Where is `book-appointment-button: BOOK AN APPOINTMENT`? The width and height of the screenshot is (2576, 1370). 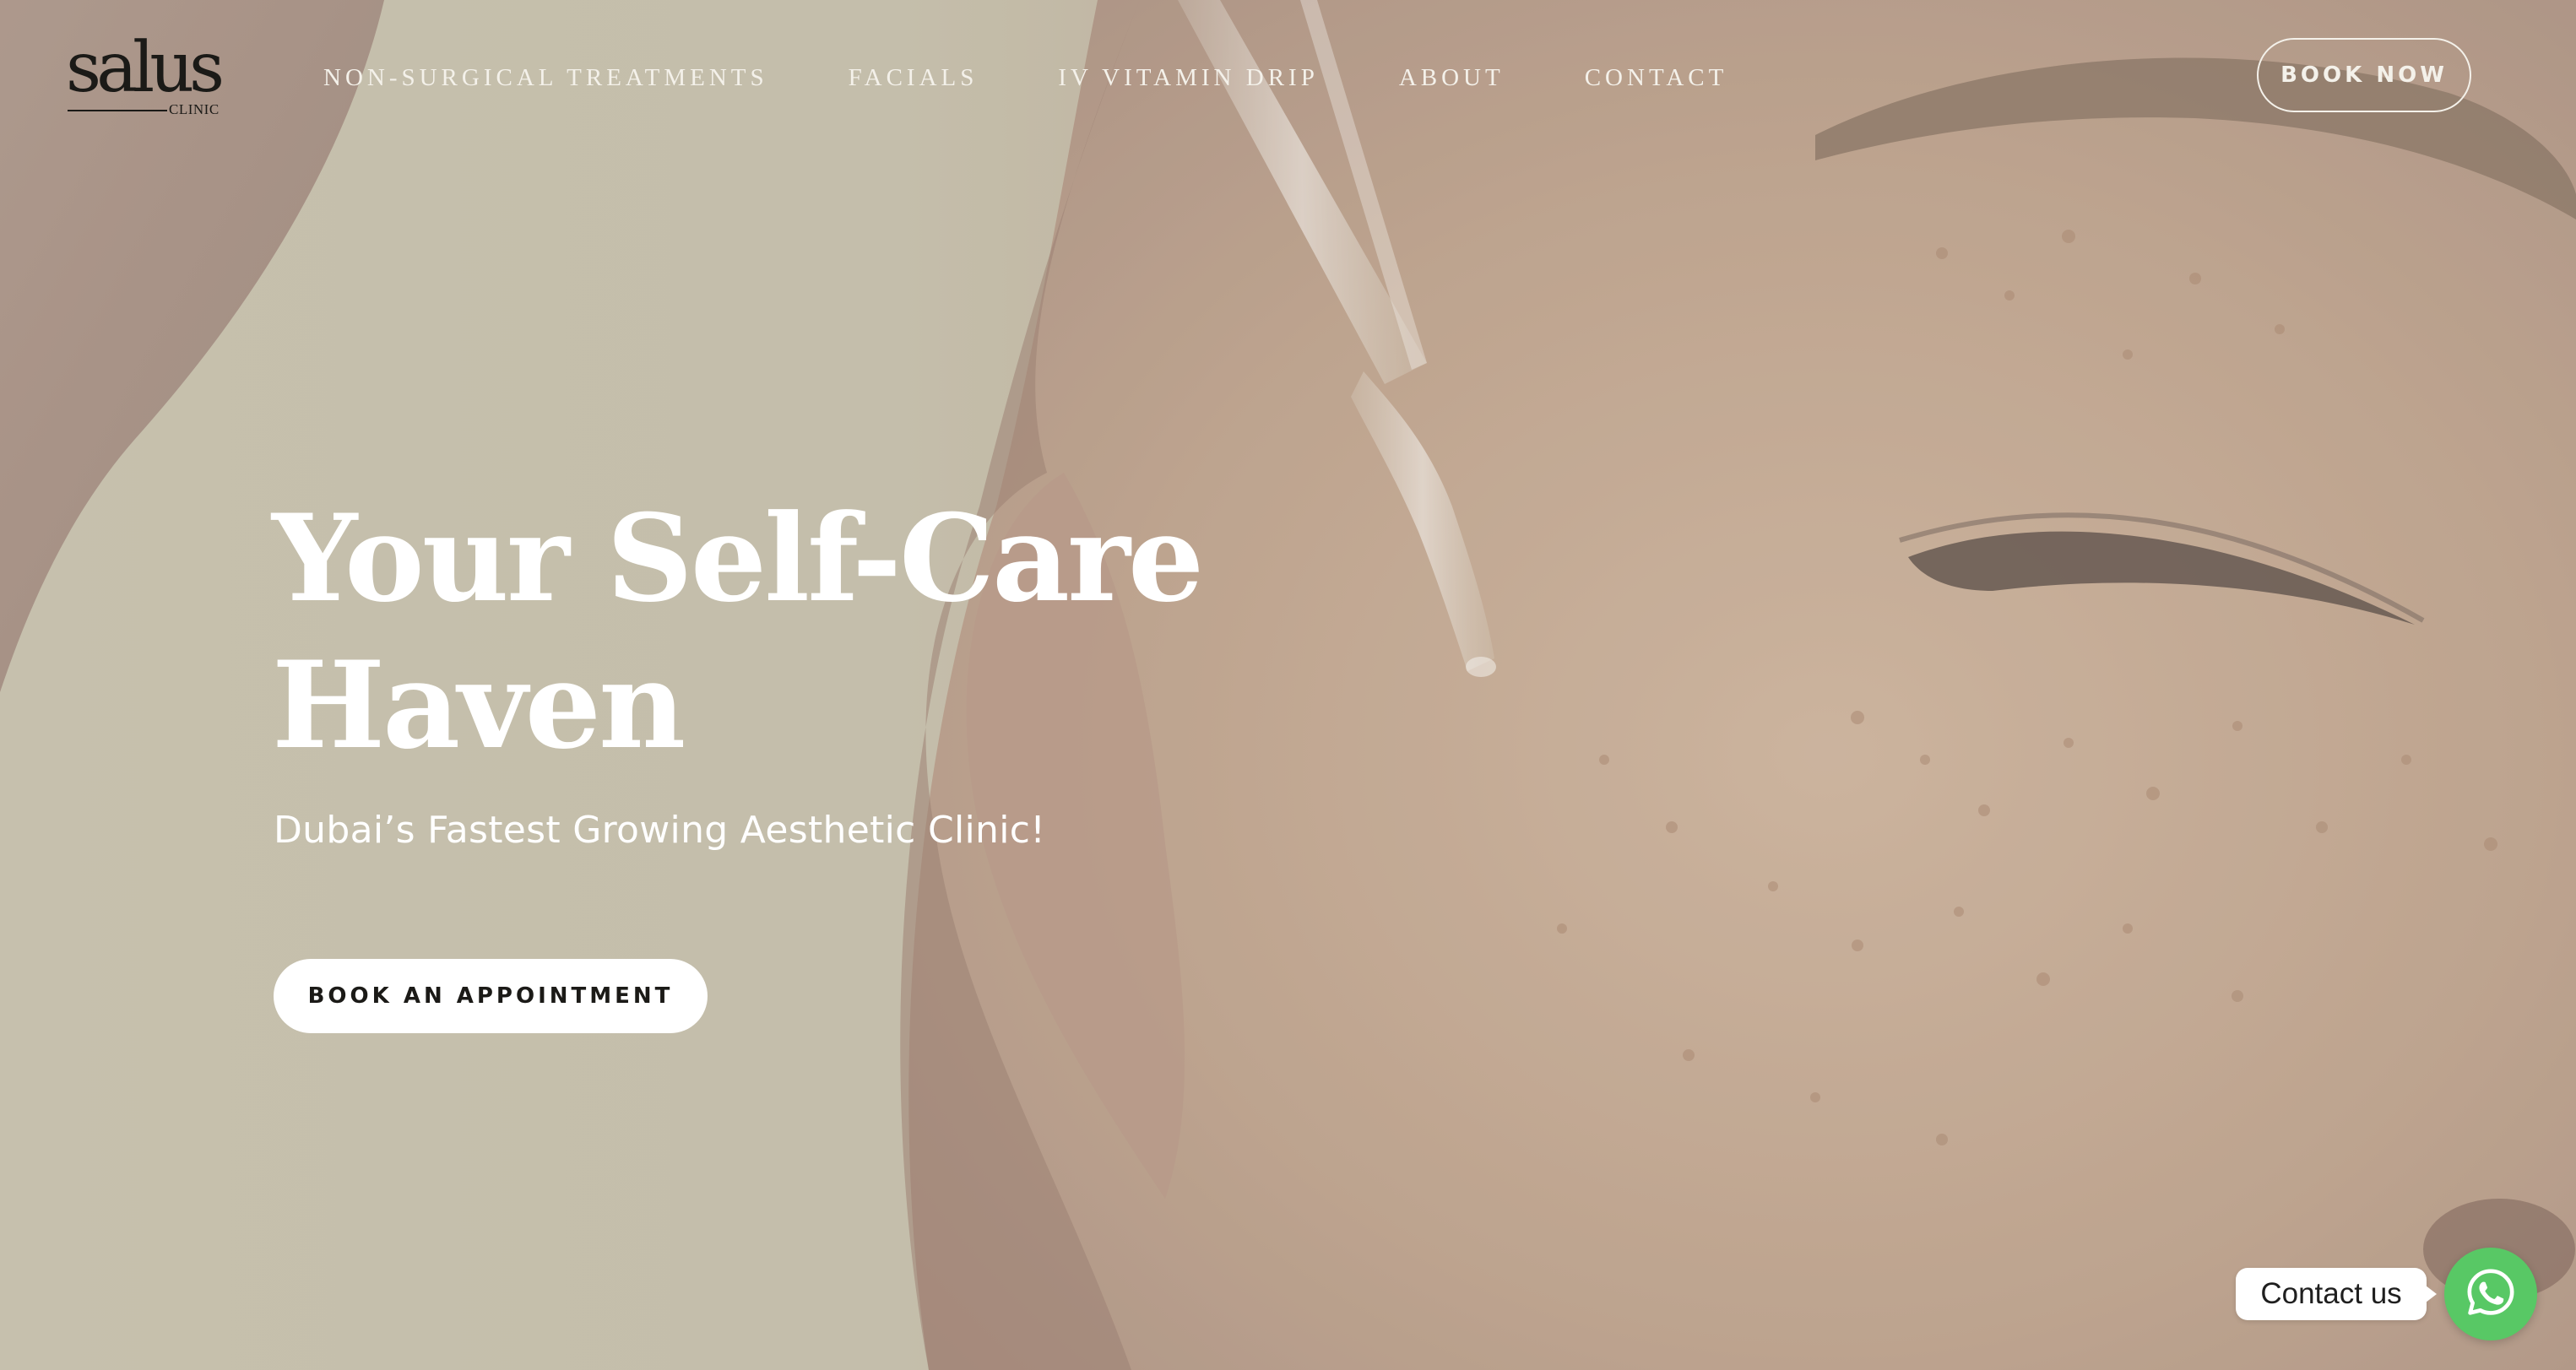 book-appointment-button: BOOK AN APPOINTMENT is located at coordinates (491, 996).